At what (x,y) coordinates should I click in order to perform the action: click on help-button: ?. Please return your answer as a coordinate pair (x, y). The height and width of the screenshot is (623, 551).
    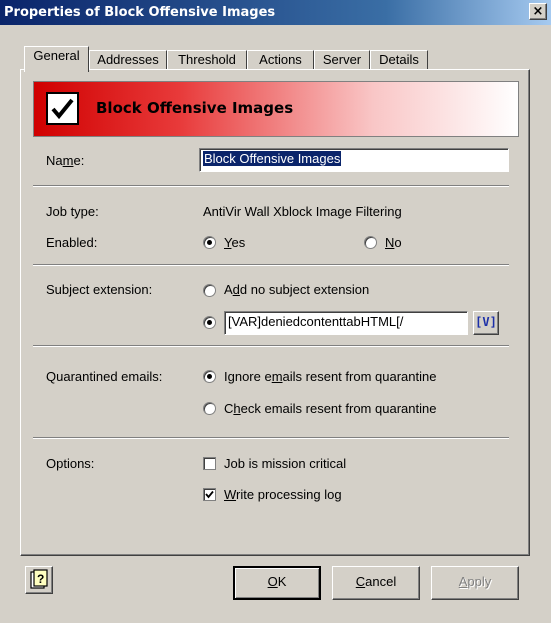
    Looking at the image, I should click on (39, 580).